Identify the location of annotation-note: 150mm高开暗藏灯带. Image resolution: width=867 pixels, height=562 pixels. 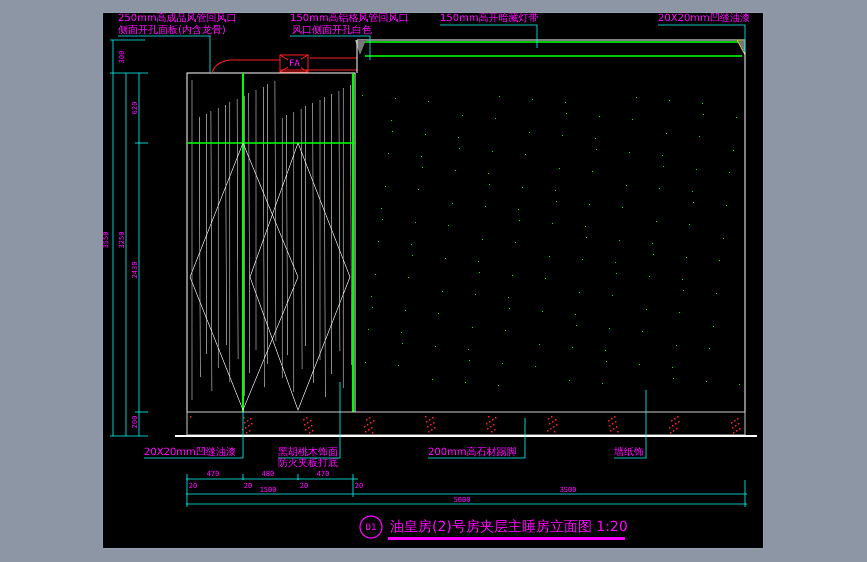
(489, 18).